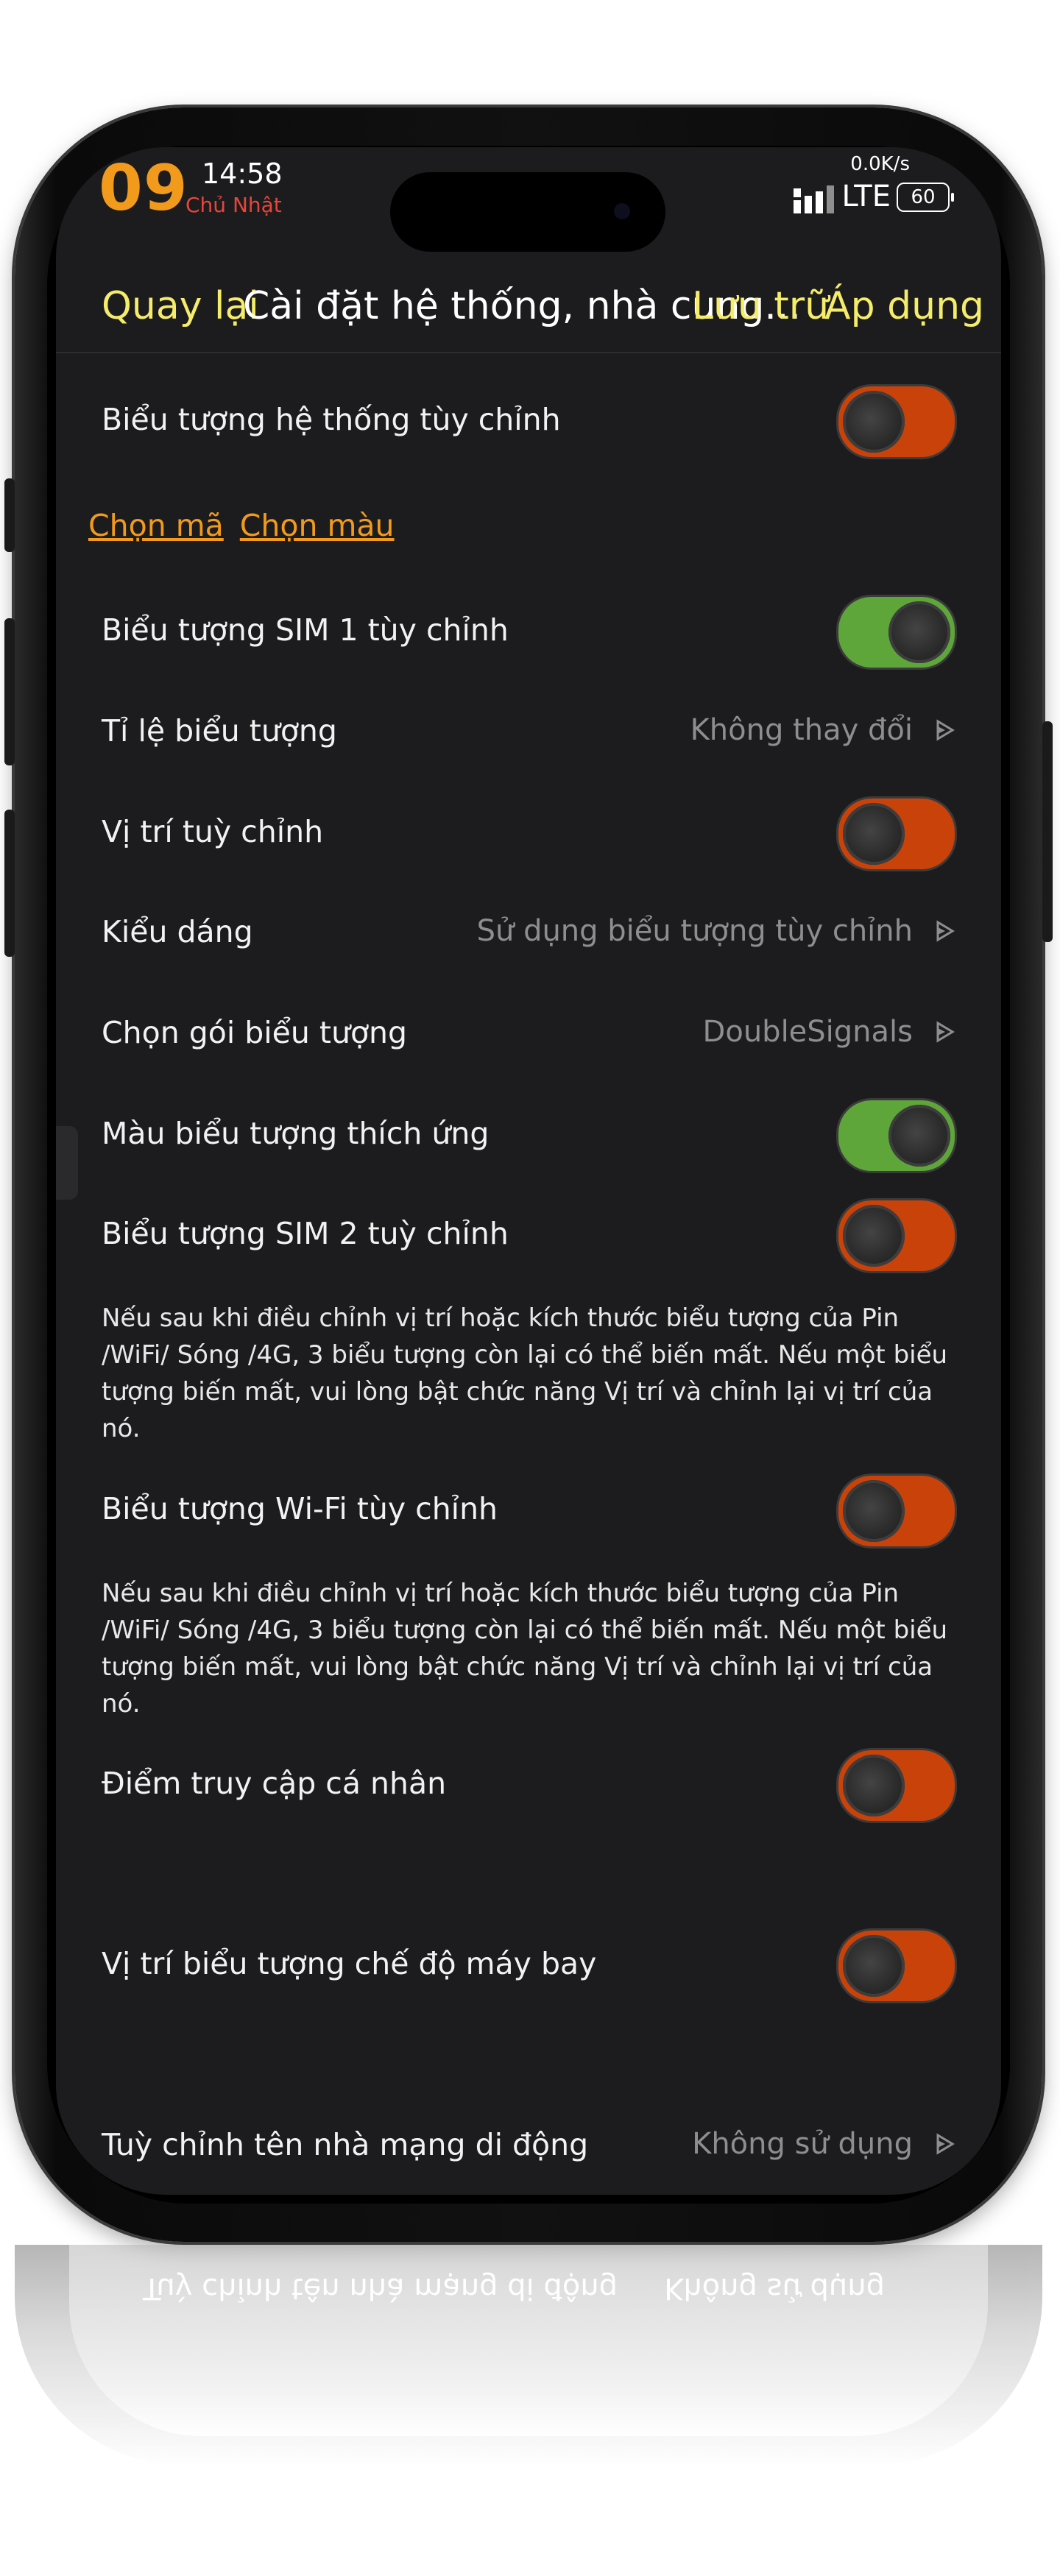 Image resolution: width=1060 pixels, height=2576 pixels. I want to click on airplane-position-toggle, so click(896, 1965).